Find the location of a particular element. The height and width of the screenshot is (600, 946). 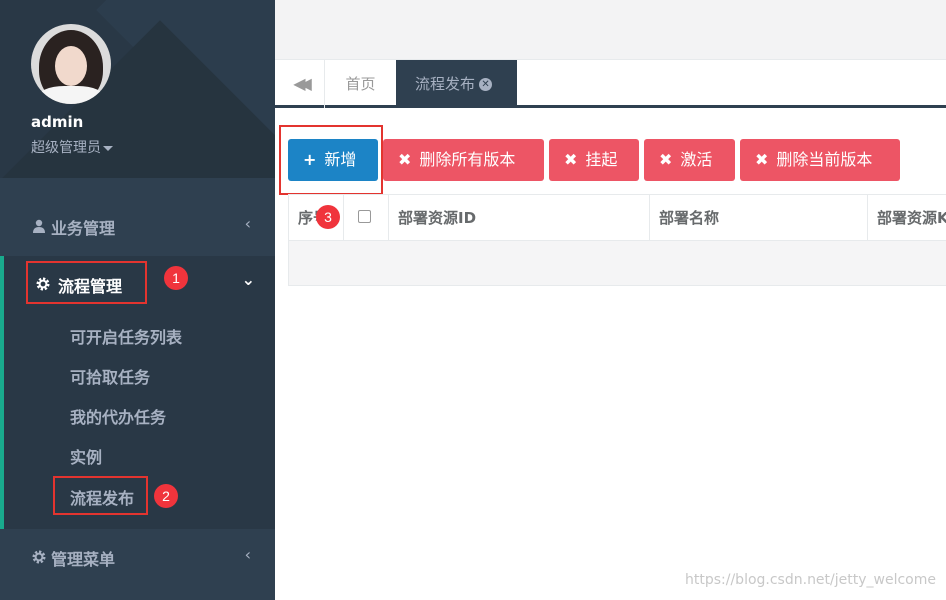

column-header-select is located at coordinates (366, 218).